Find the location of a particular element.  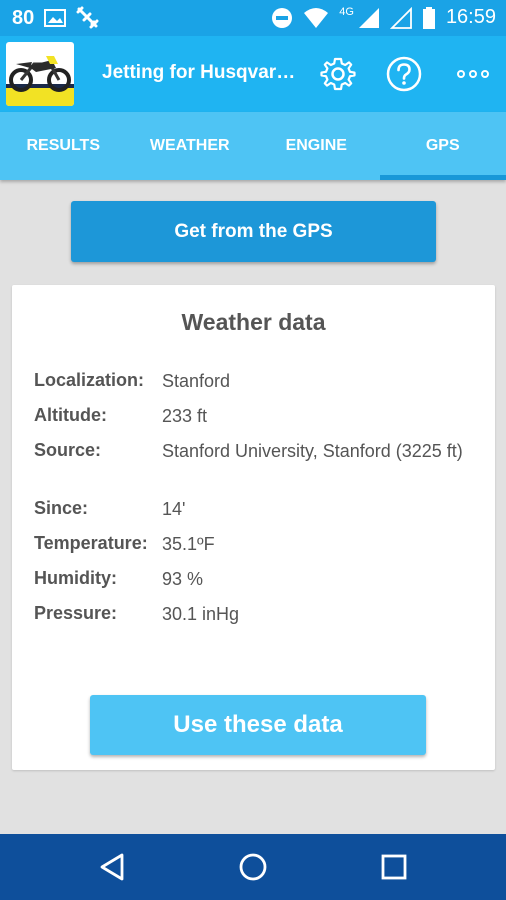

field-label: Altitude: is located at coordinates (70, 415).